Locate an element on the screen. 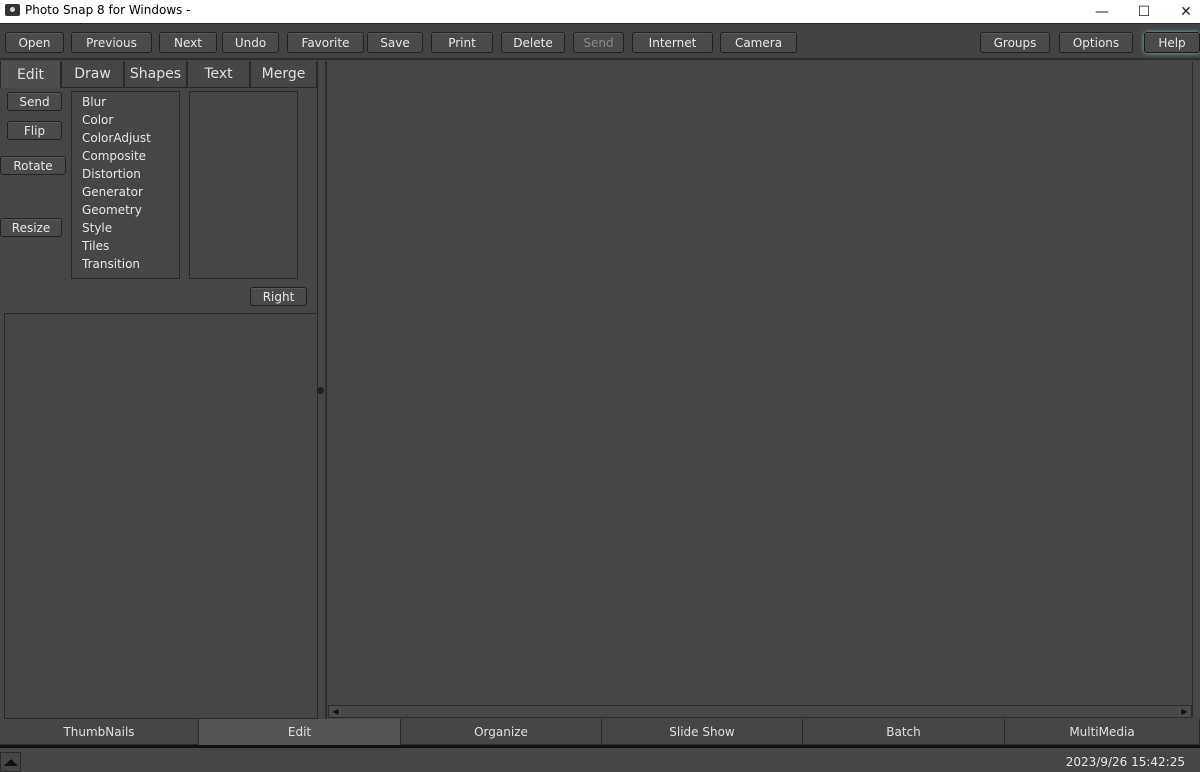  tab-merge: Merge is located at coordinates (283, 74).